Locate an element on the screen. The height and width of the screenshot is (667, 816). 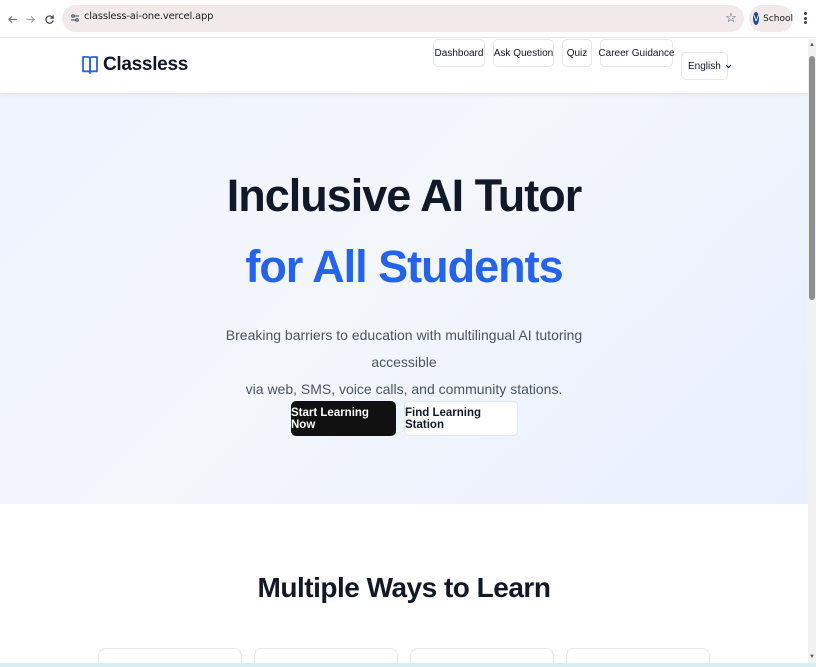
nav-dashboard: Dashboard is located at coordinates (459, 53).